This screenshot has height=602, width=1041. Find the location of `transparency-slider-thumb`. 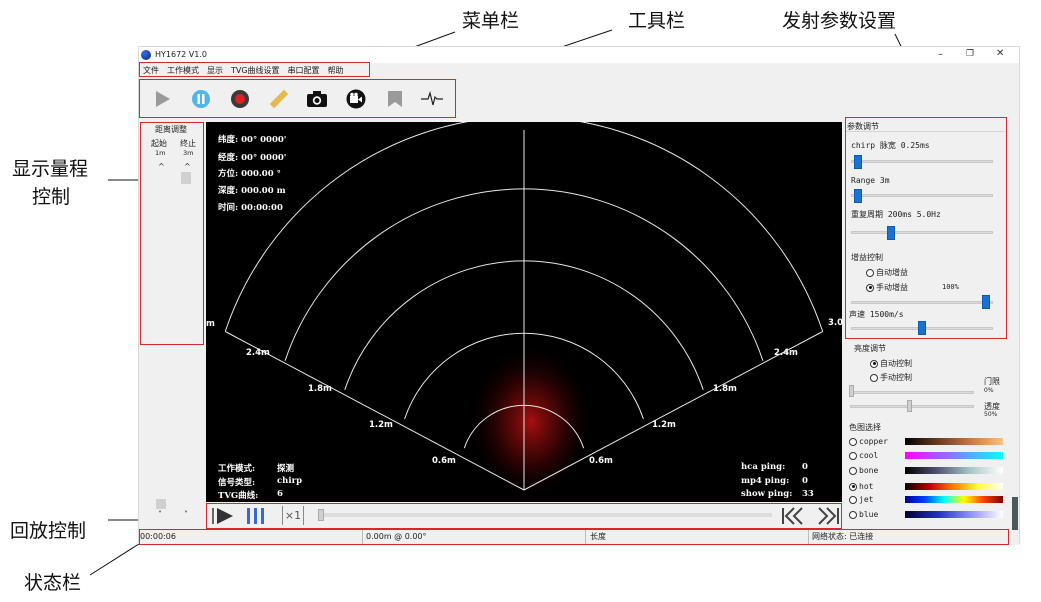

transparency-slider-thumb is located at coordinates (909, 406).